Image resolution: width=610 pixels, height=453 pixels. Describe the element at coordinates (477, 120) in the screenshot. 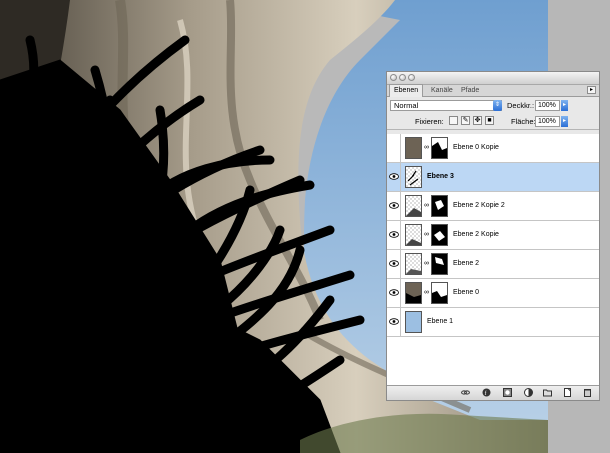

I see `lock-move-icon: ✥` at that location.